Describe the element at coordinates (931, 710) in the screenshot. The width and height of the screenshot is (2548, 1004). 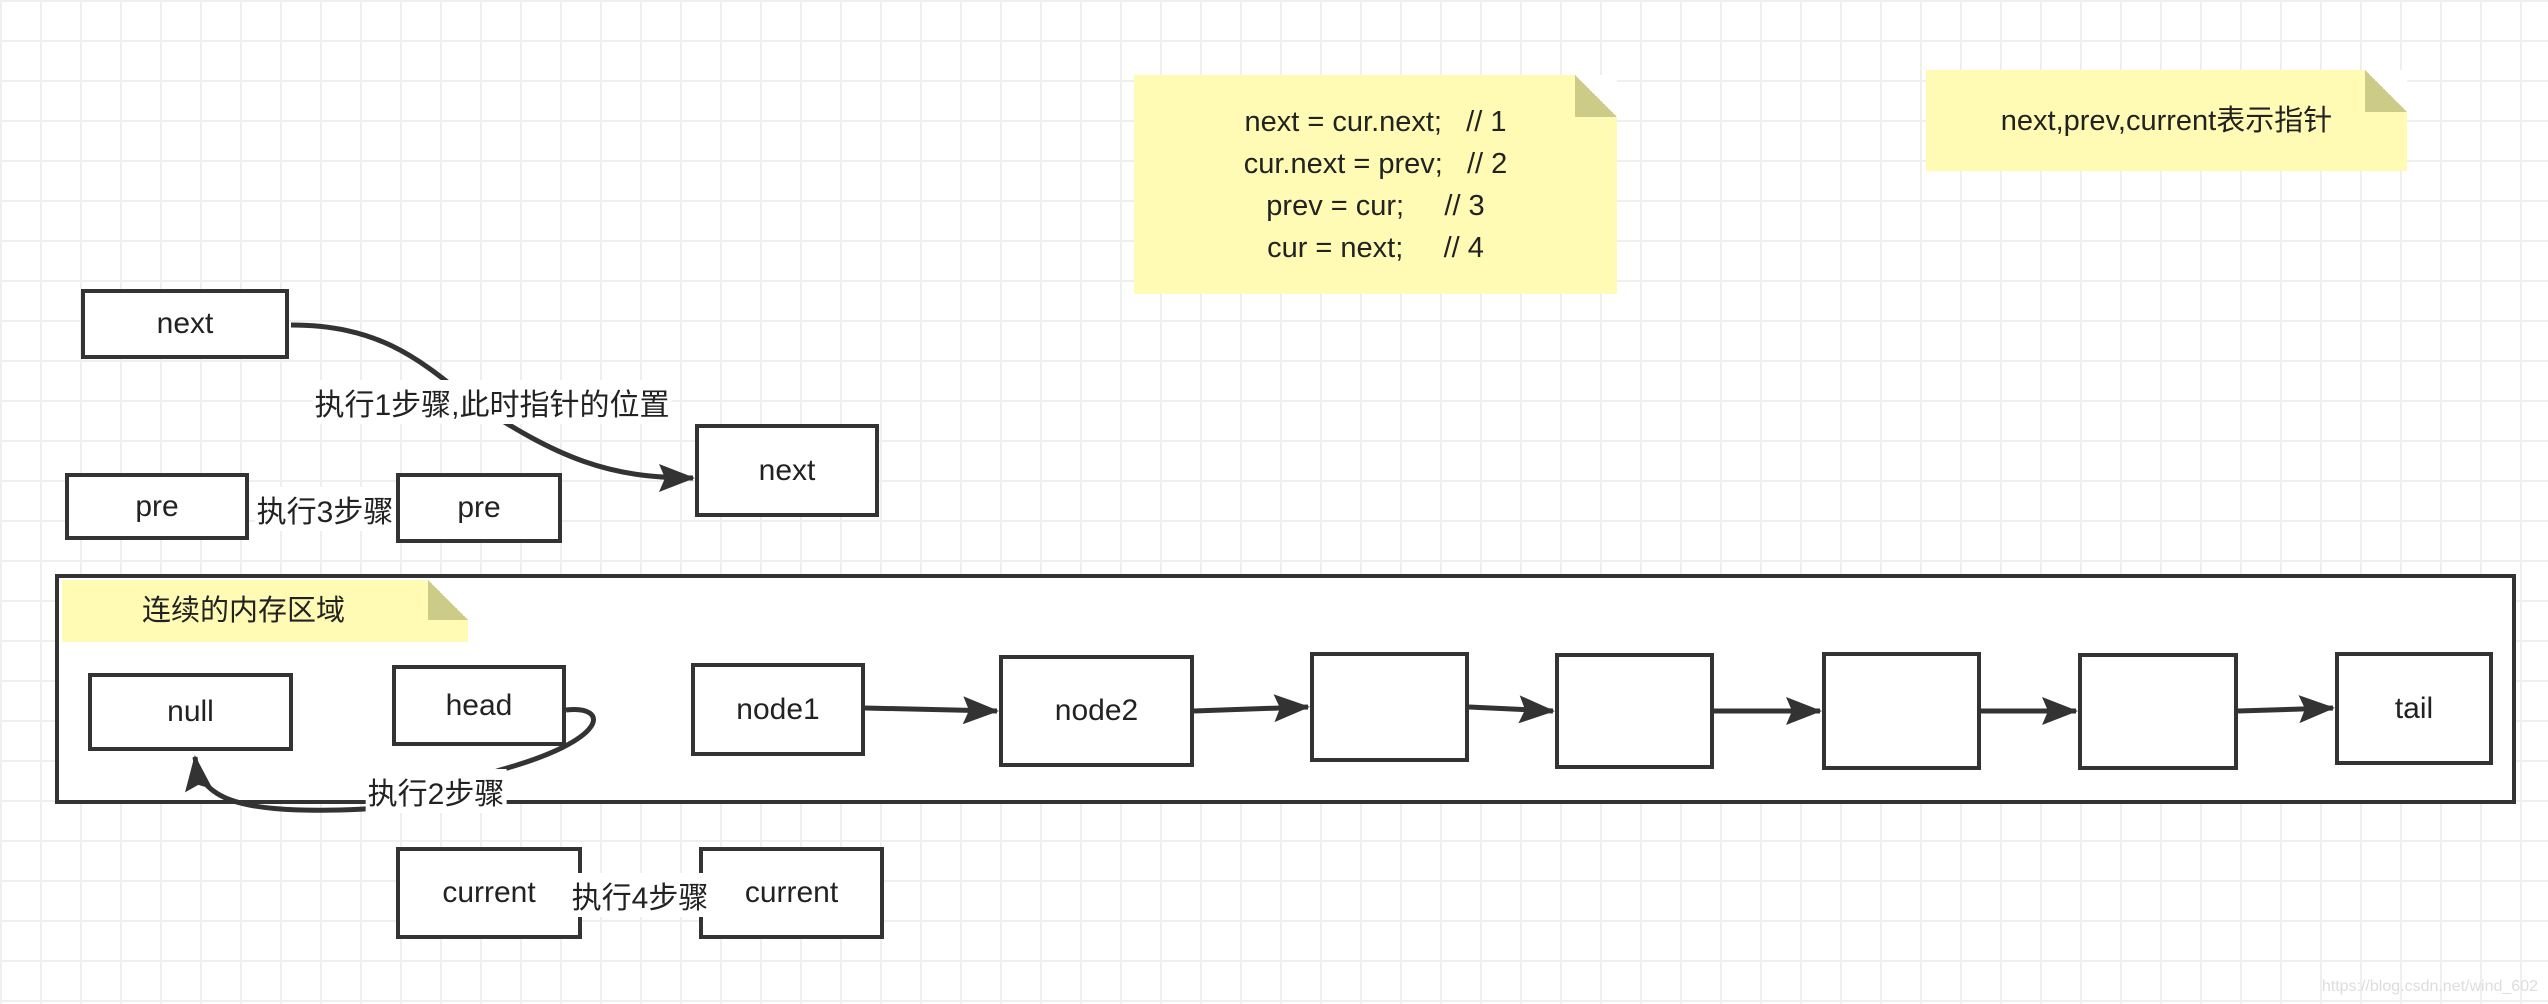
I see `arrow-node1-node2` at that location.